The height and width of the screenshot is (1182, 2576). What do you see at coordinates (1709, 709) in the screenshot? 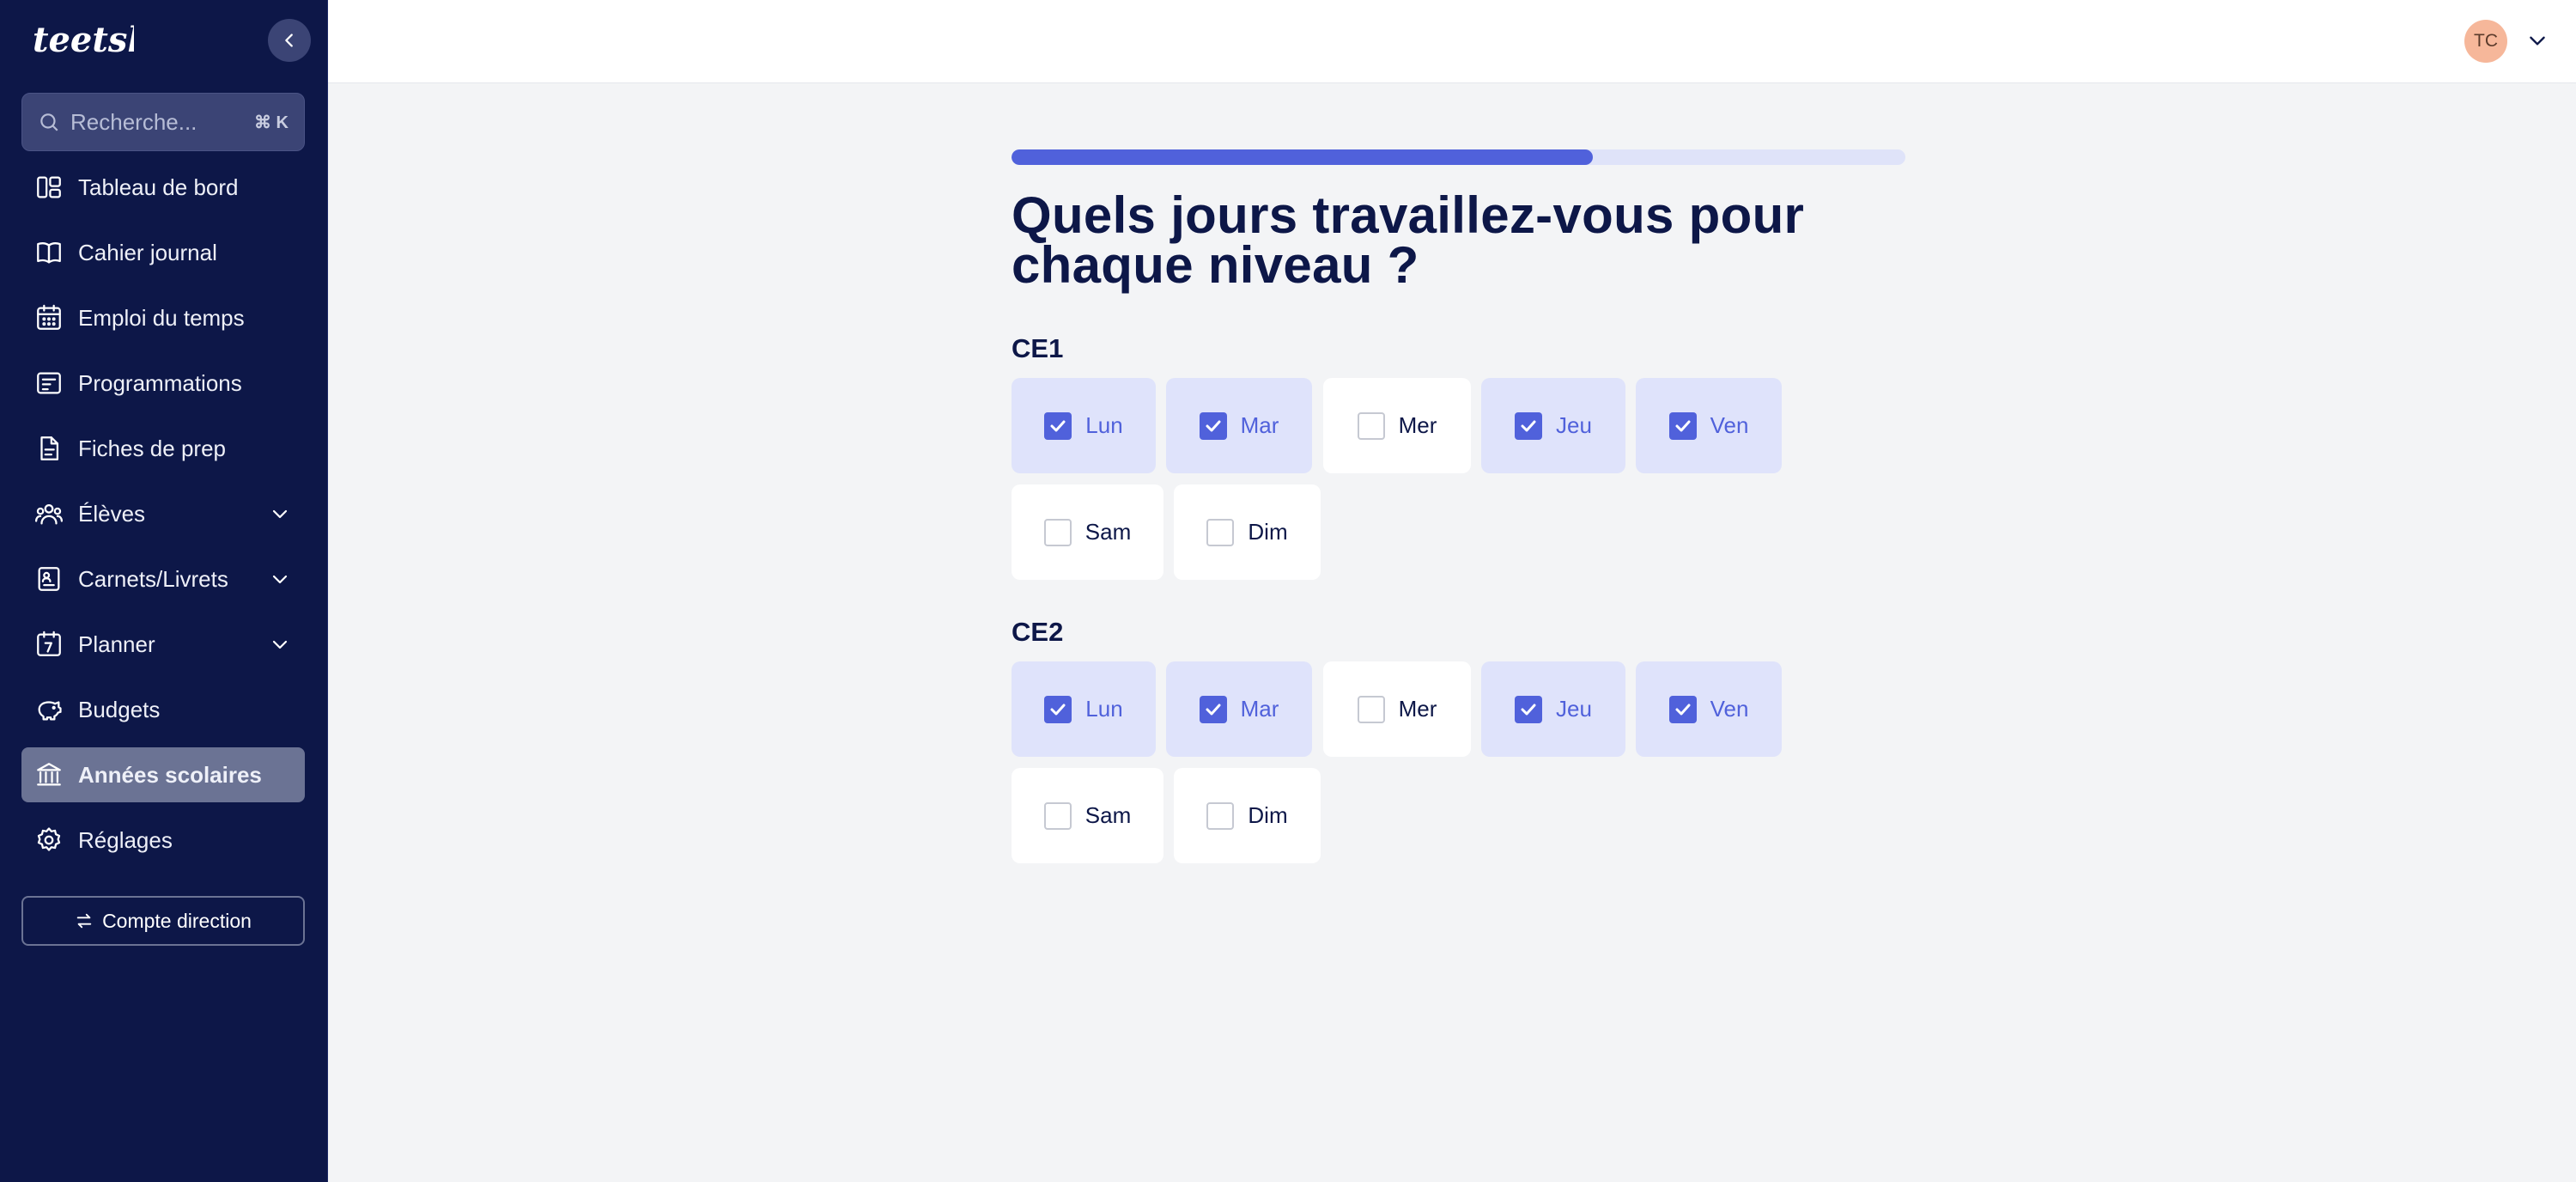
I see `day-checkbox-ce2-ven: Ven` at bounding box center [1709, 709].